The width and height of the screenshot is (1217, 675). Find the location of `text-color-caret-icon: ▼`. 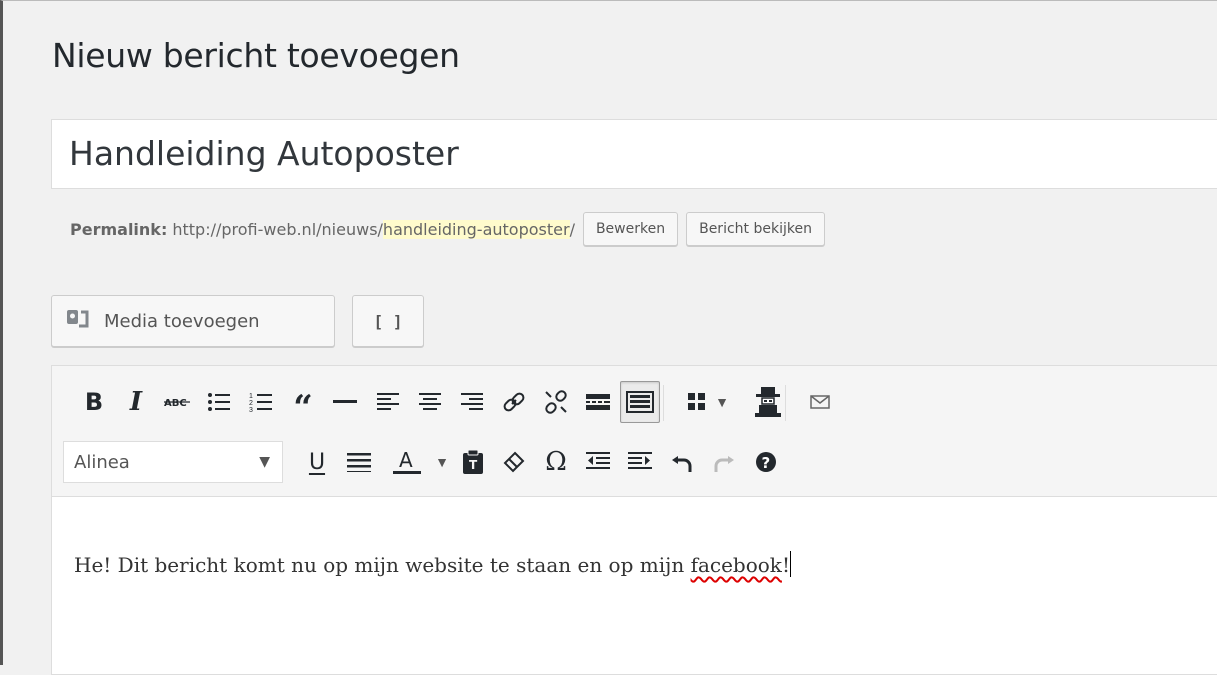

text-color-caret-icon: ▼ is located at coordinates (442, 462).